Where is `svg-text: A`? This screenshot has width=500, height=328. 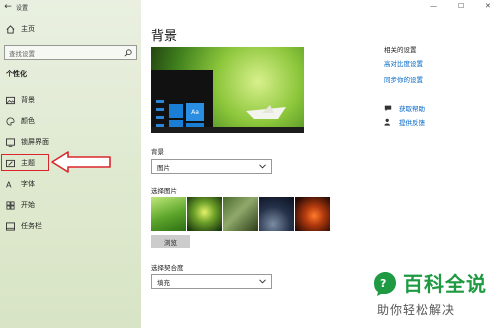
svg-text: A is located at coordinates (9, 184).